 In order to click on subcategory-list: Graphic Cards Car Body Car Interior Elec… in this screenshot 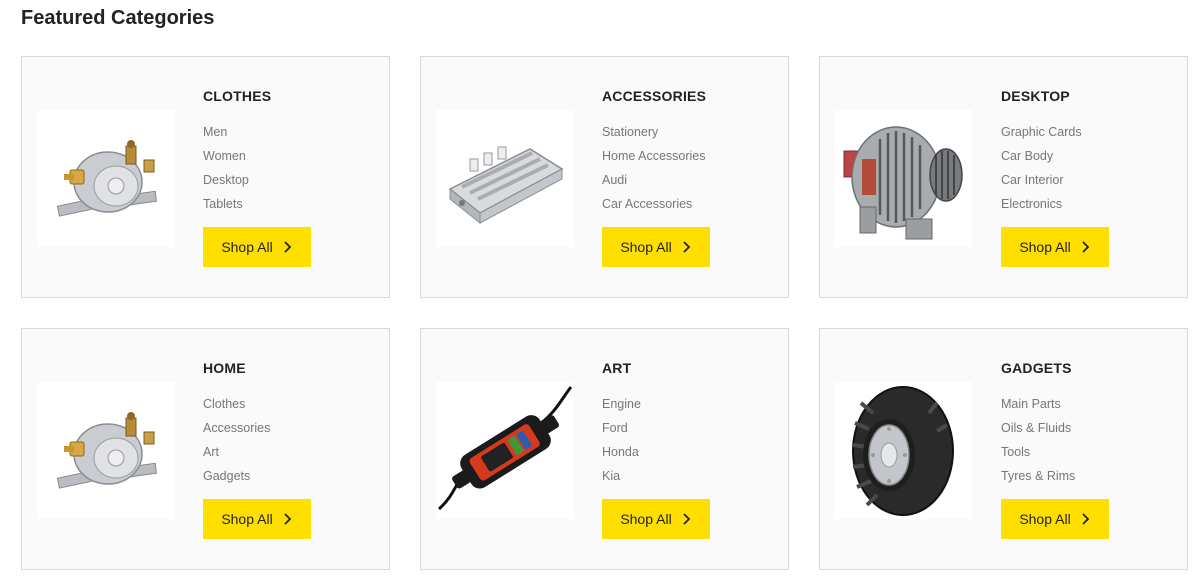, I will do `click(1086, 168)`.